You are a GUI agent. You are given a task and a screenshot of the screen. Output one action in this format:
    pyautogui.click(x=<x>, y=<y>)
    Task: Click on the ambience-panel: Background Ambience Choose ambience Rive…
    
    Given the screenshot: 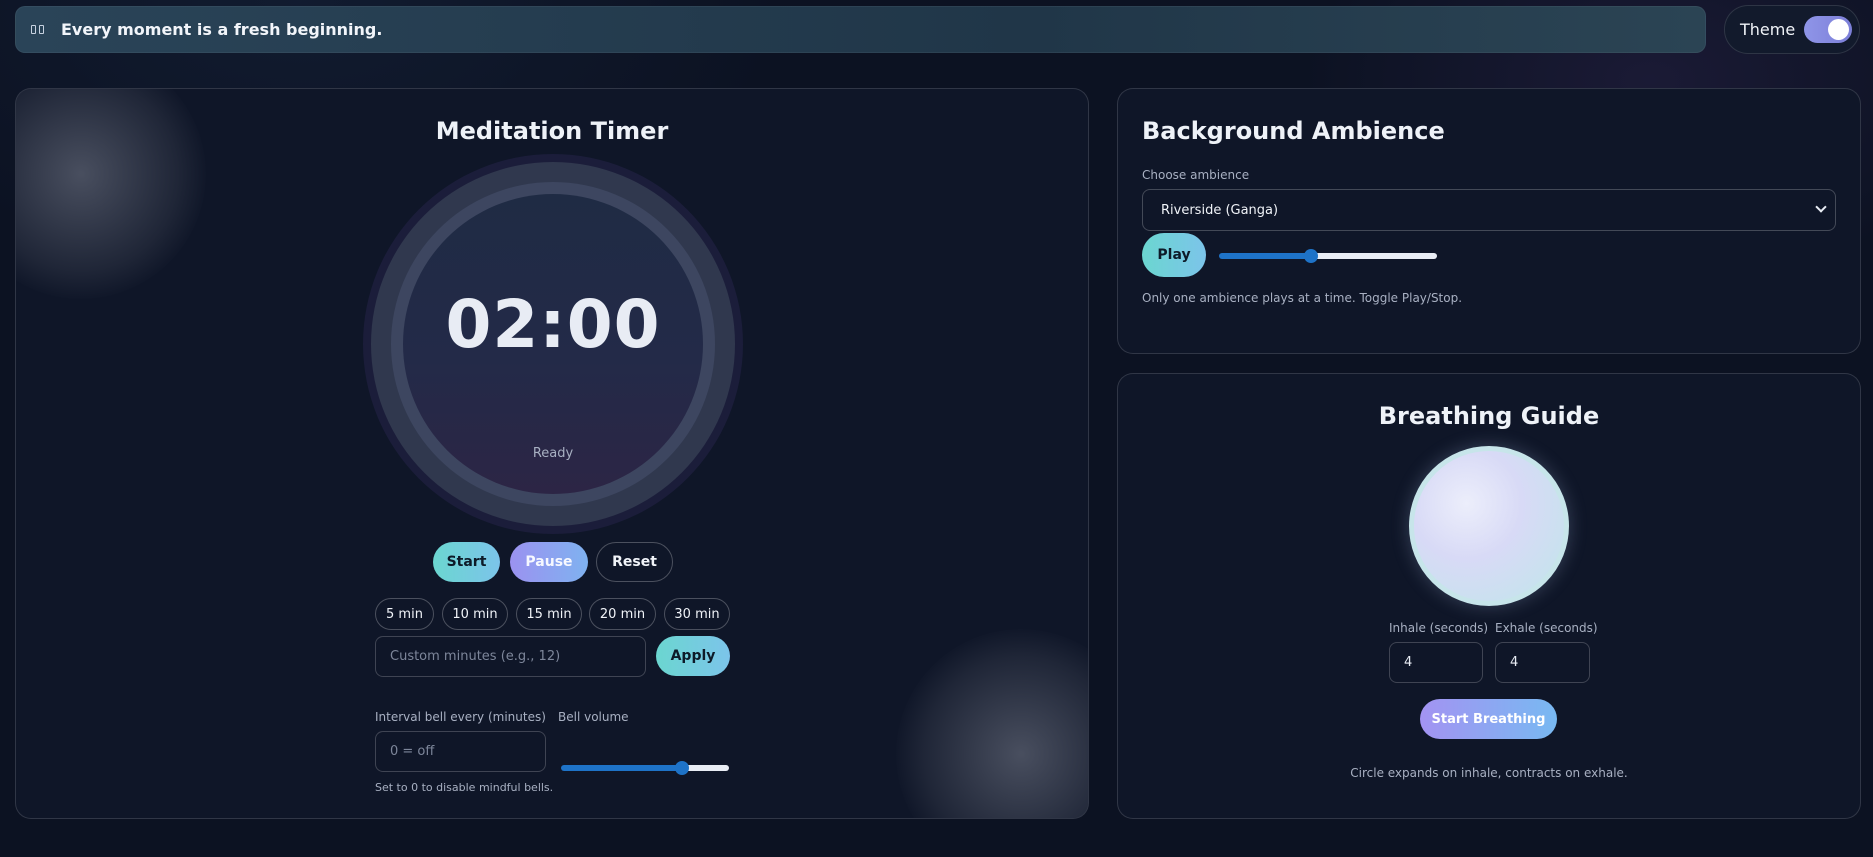 What is the action you would take?
    pyautogui.click(x=1489, y=221)
    